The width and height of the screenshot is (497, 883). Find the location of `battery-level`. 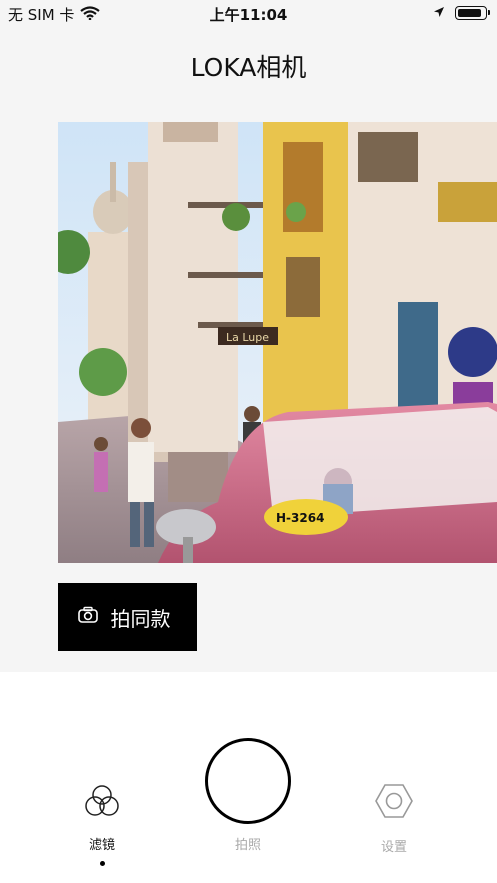

battery-level is located at coordinates (469, 13).